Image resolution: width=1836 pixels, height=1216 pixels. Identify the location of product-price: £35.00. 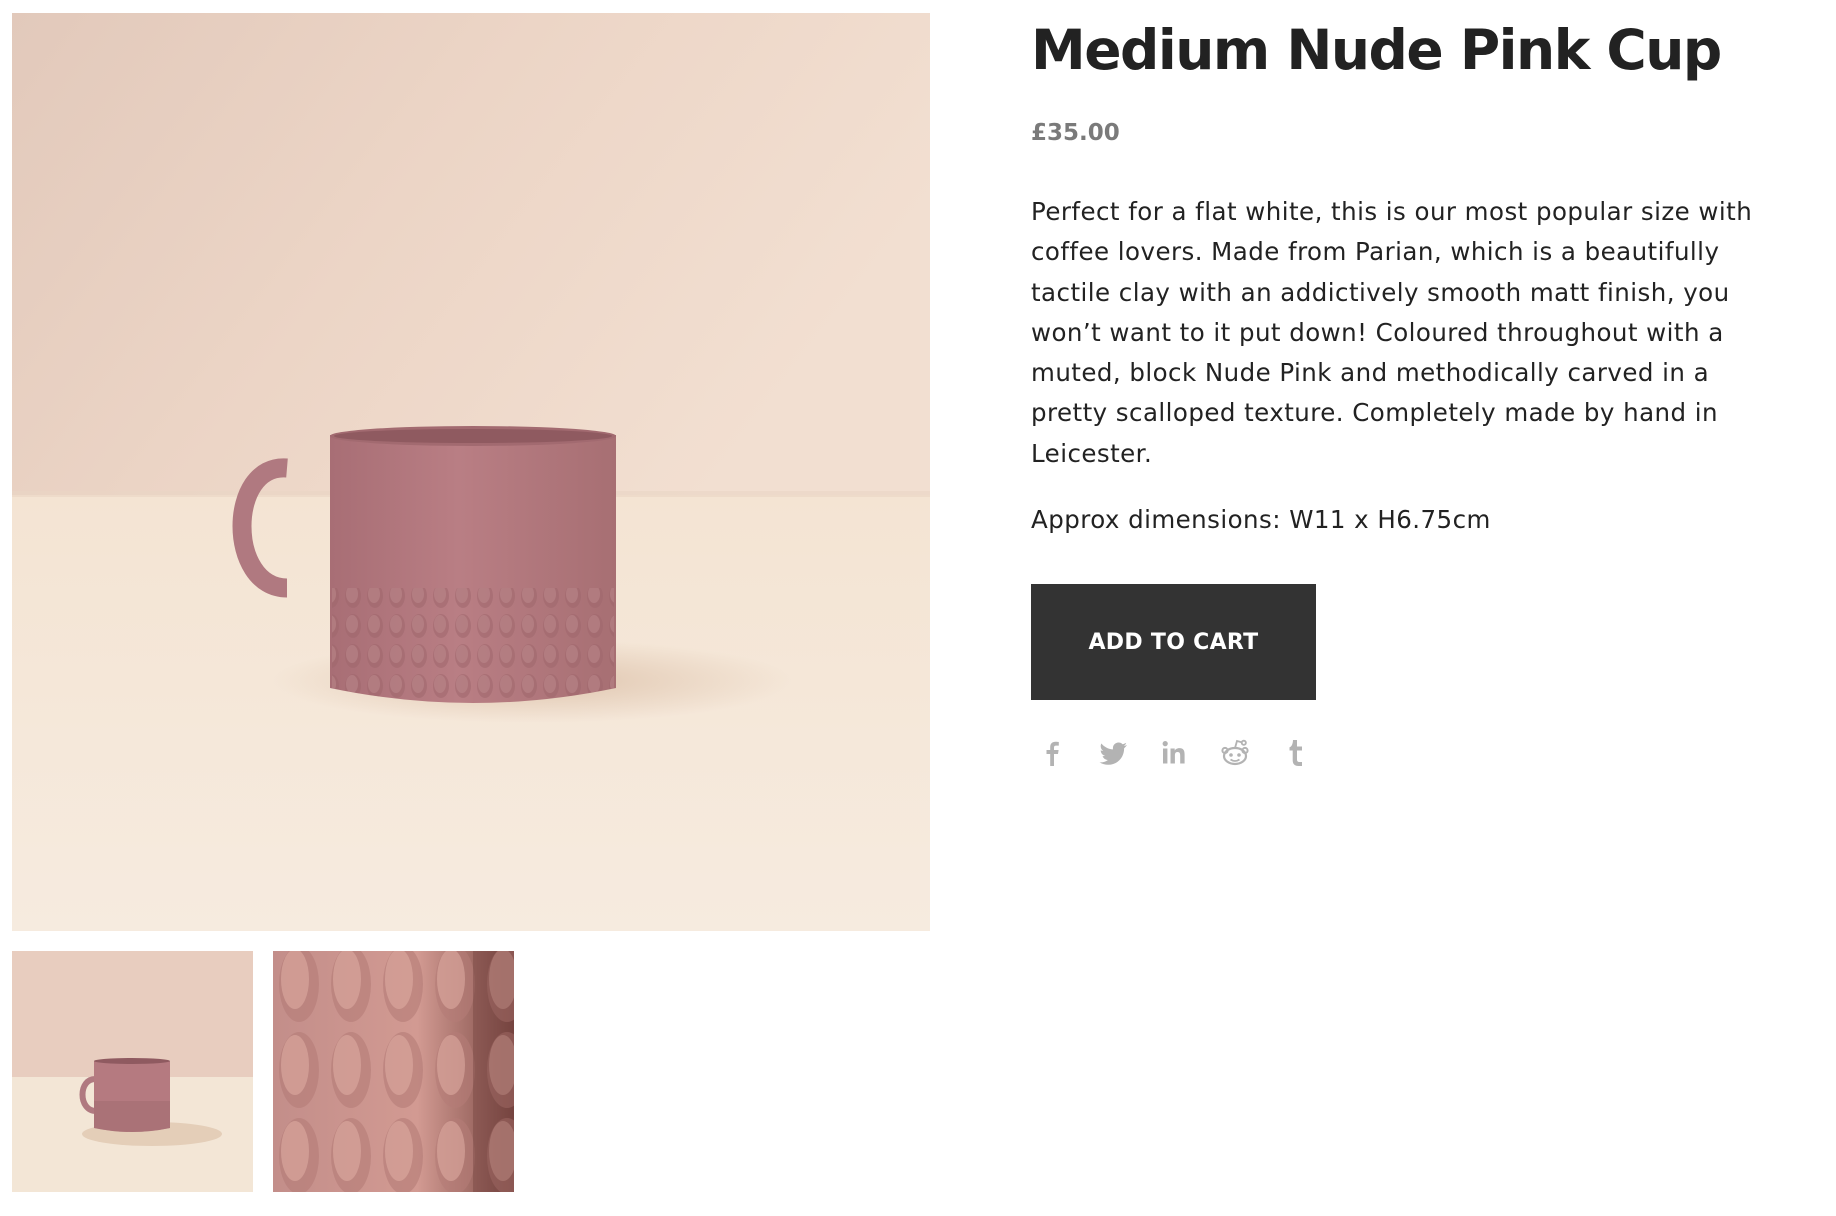
(1075, 133).